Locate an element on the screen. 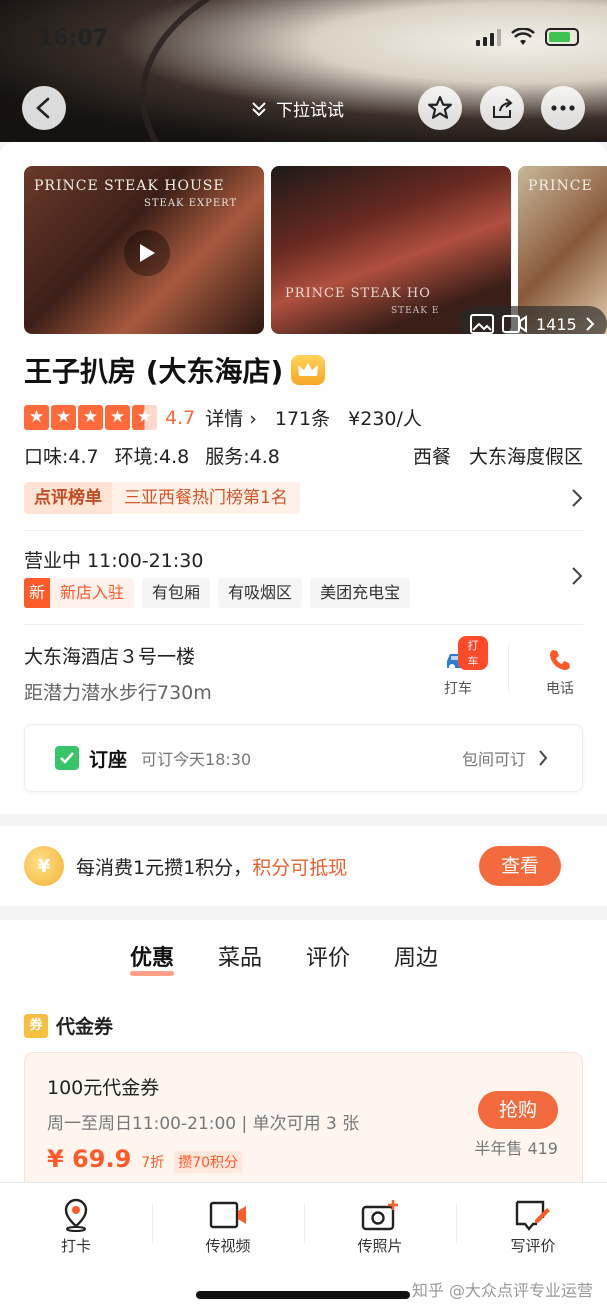 The image size is (607, 1313). checkin-button: 打卡 is located at coordinates (76, 1225).